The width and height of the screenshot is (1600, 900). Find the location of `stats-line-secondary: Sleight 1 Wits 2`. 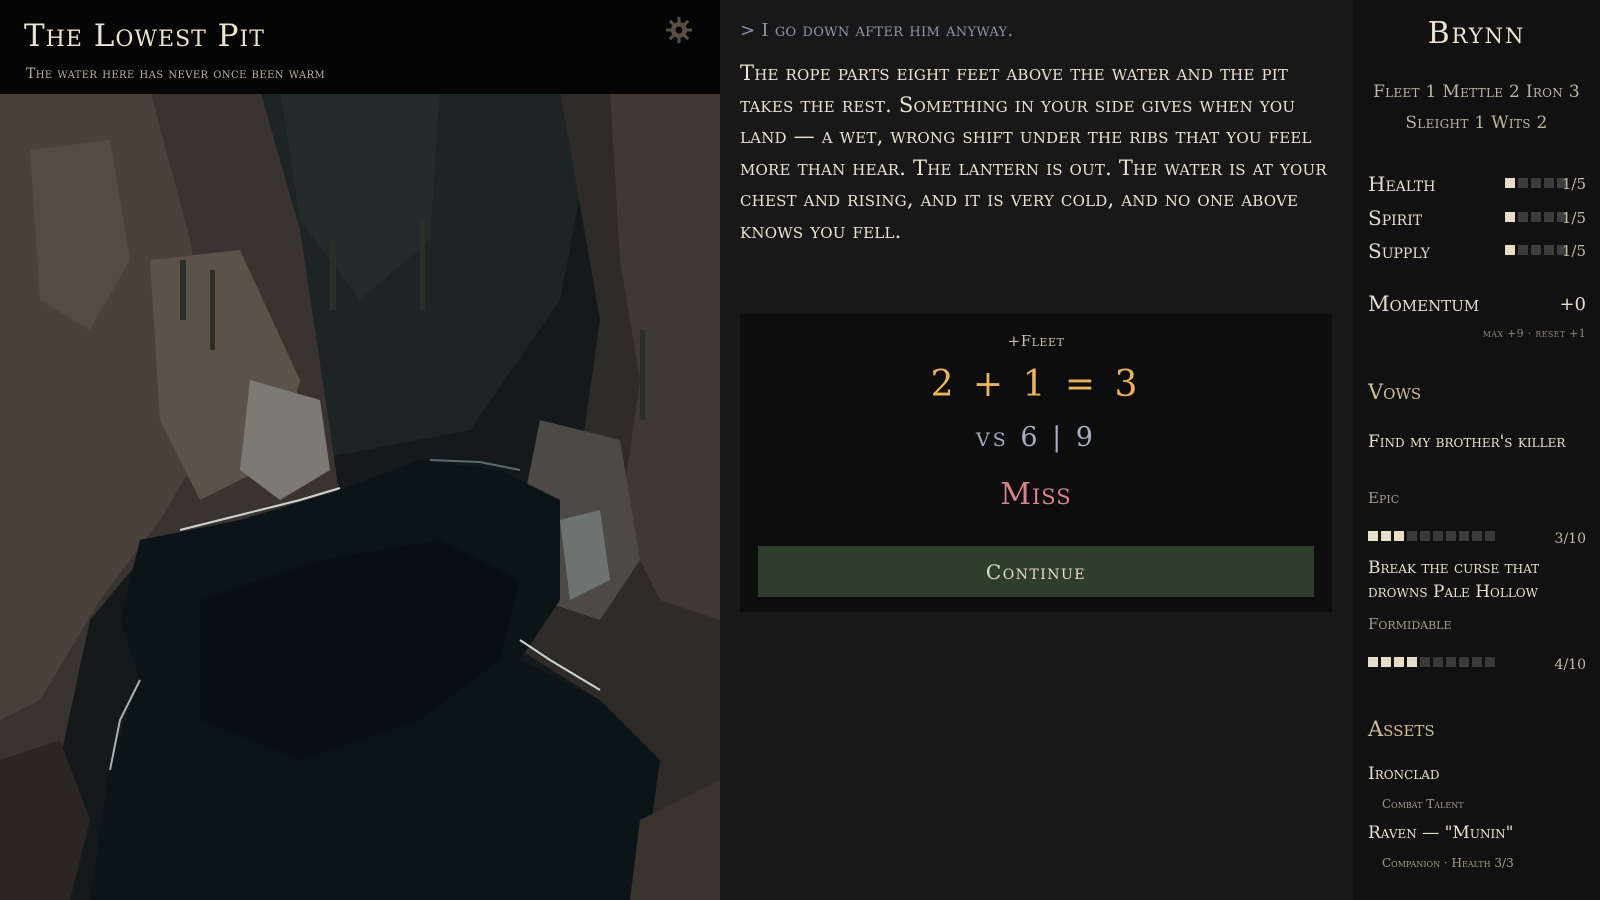

stats-line-secondary: Sleight 1 Wits 2 is located at coordinates (1476, 123).